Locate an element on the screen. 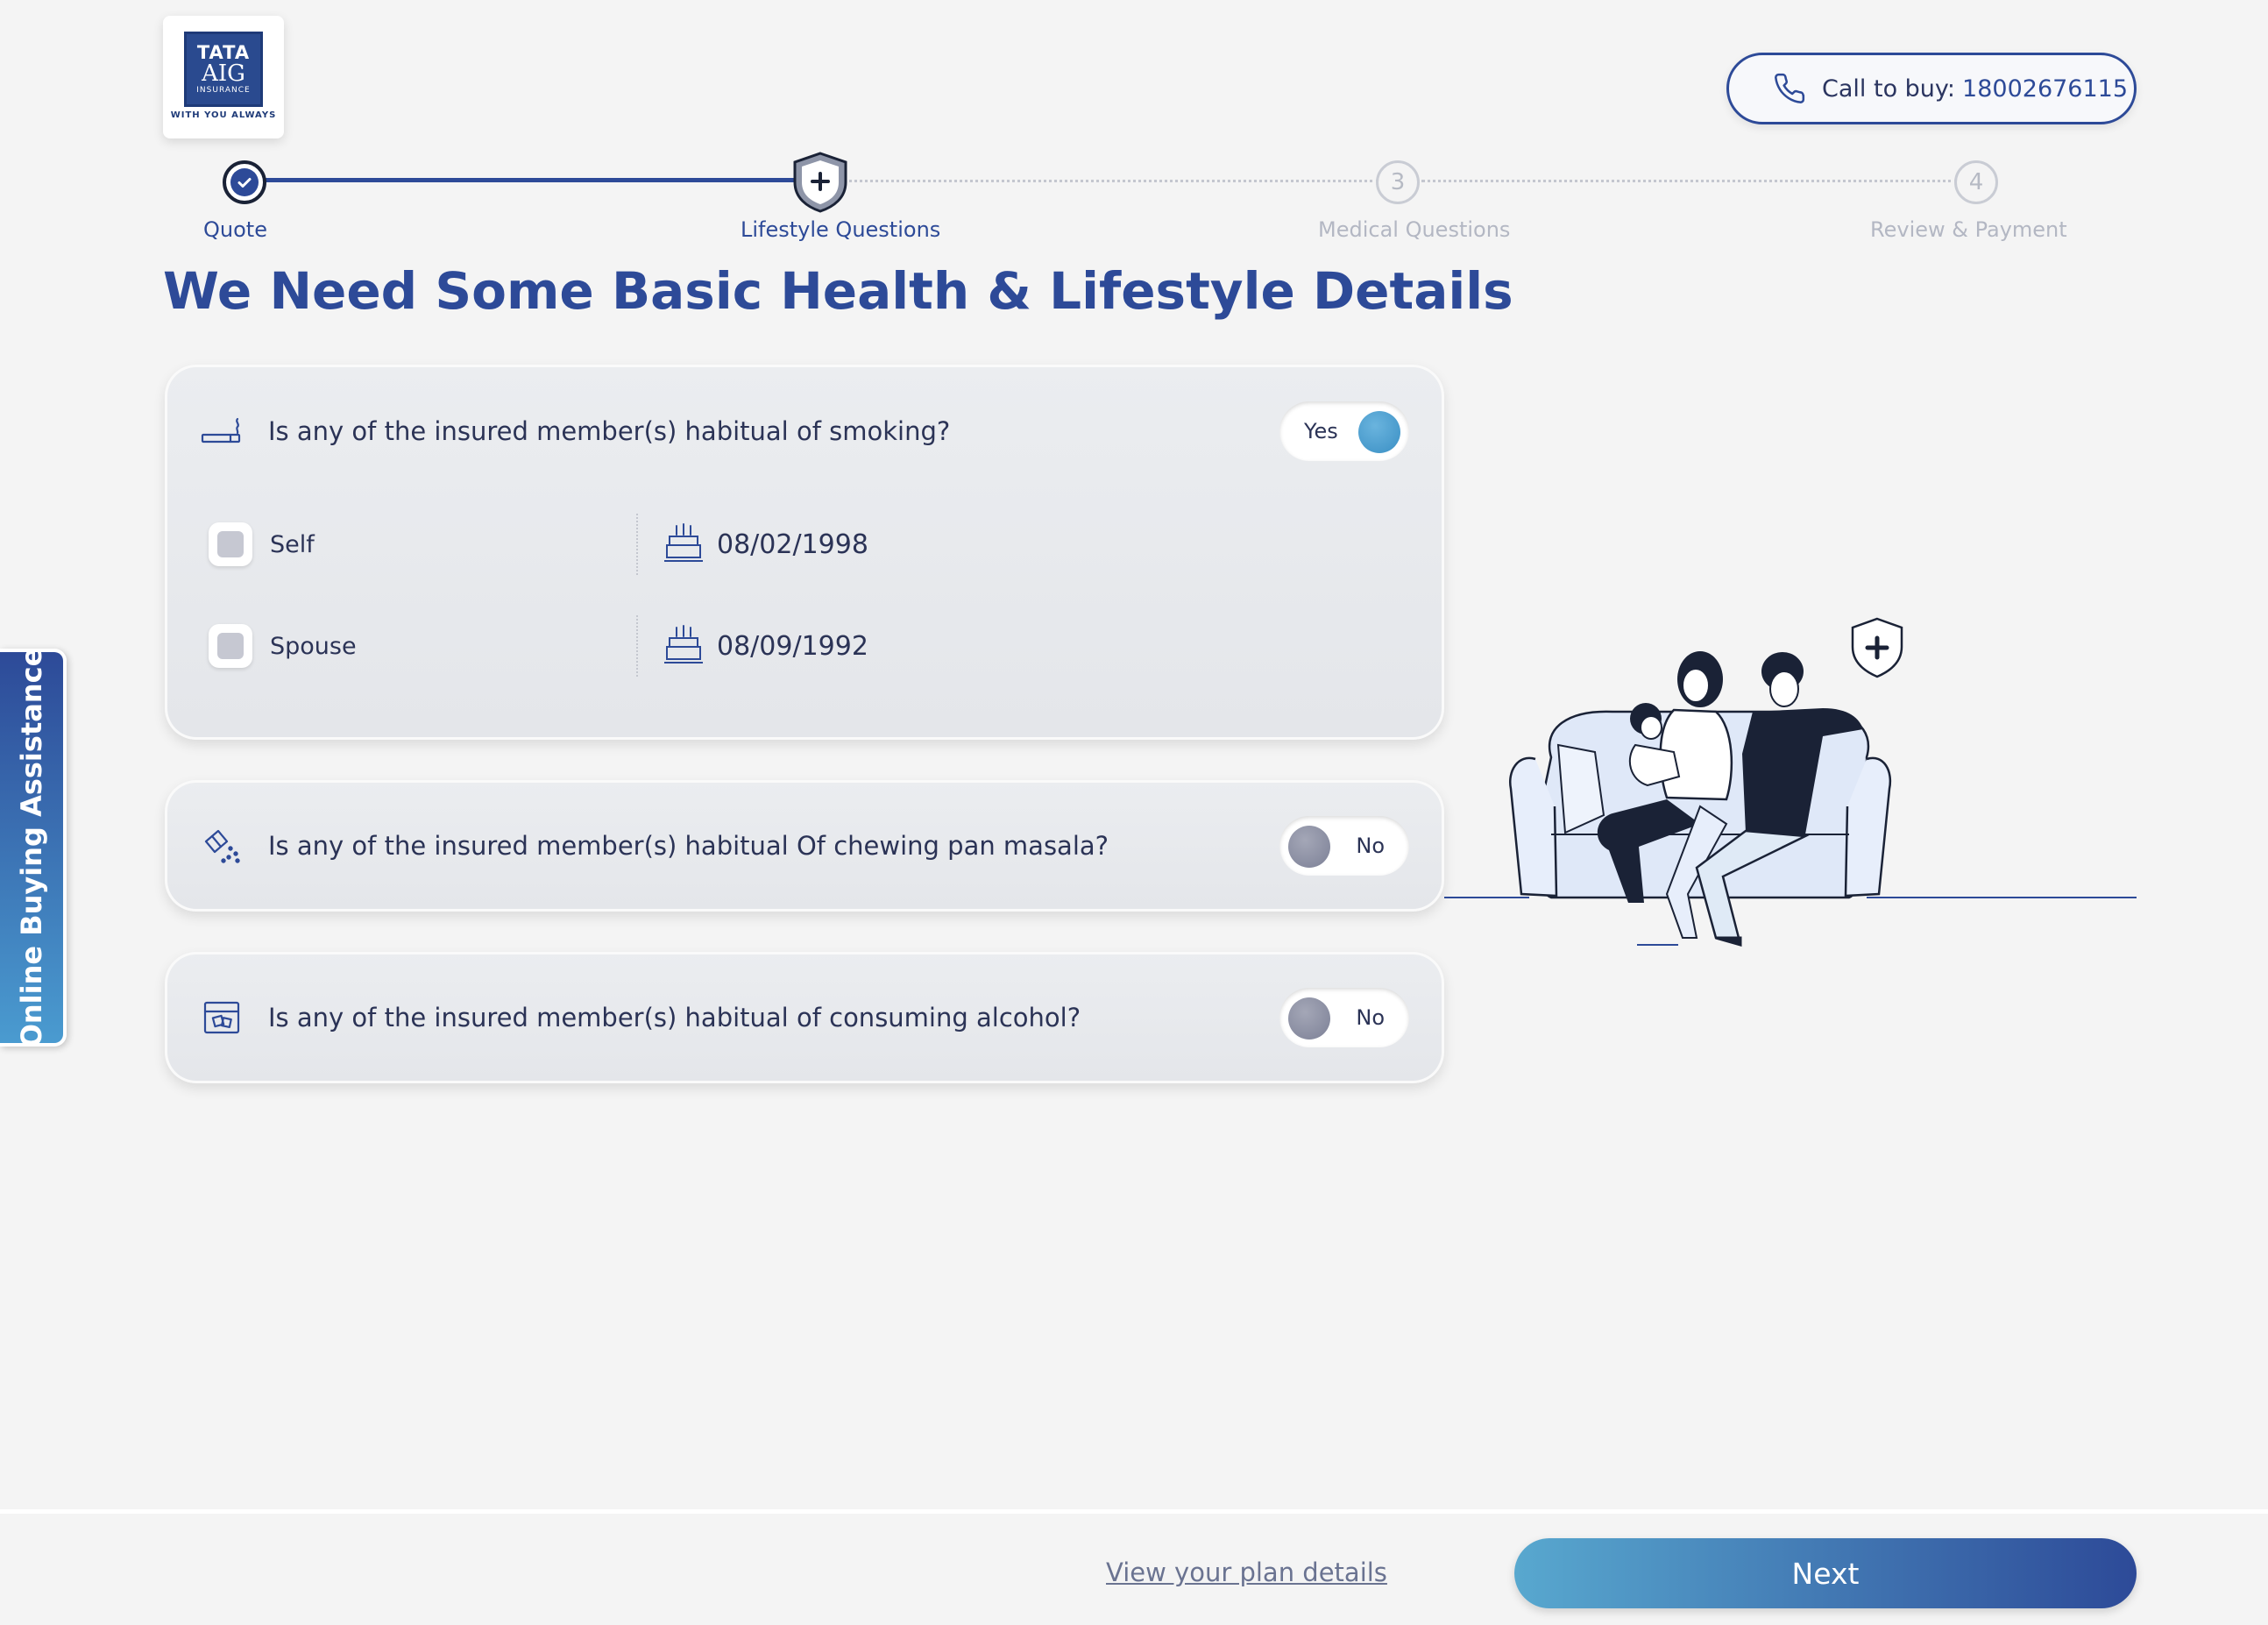 The image size is (2268, 1625). step-lifestyle-shield-icon is located at coordinates (820, 184).